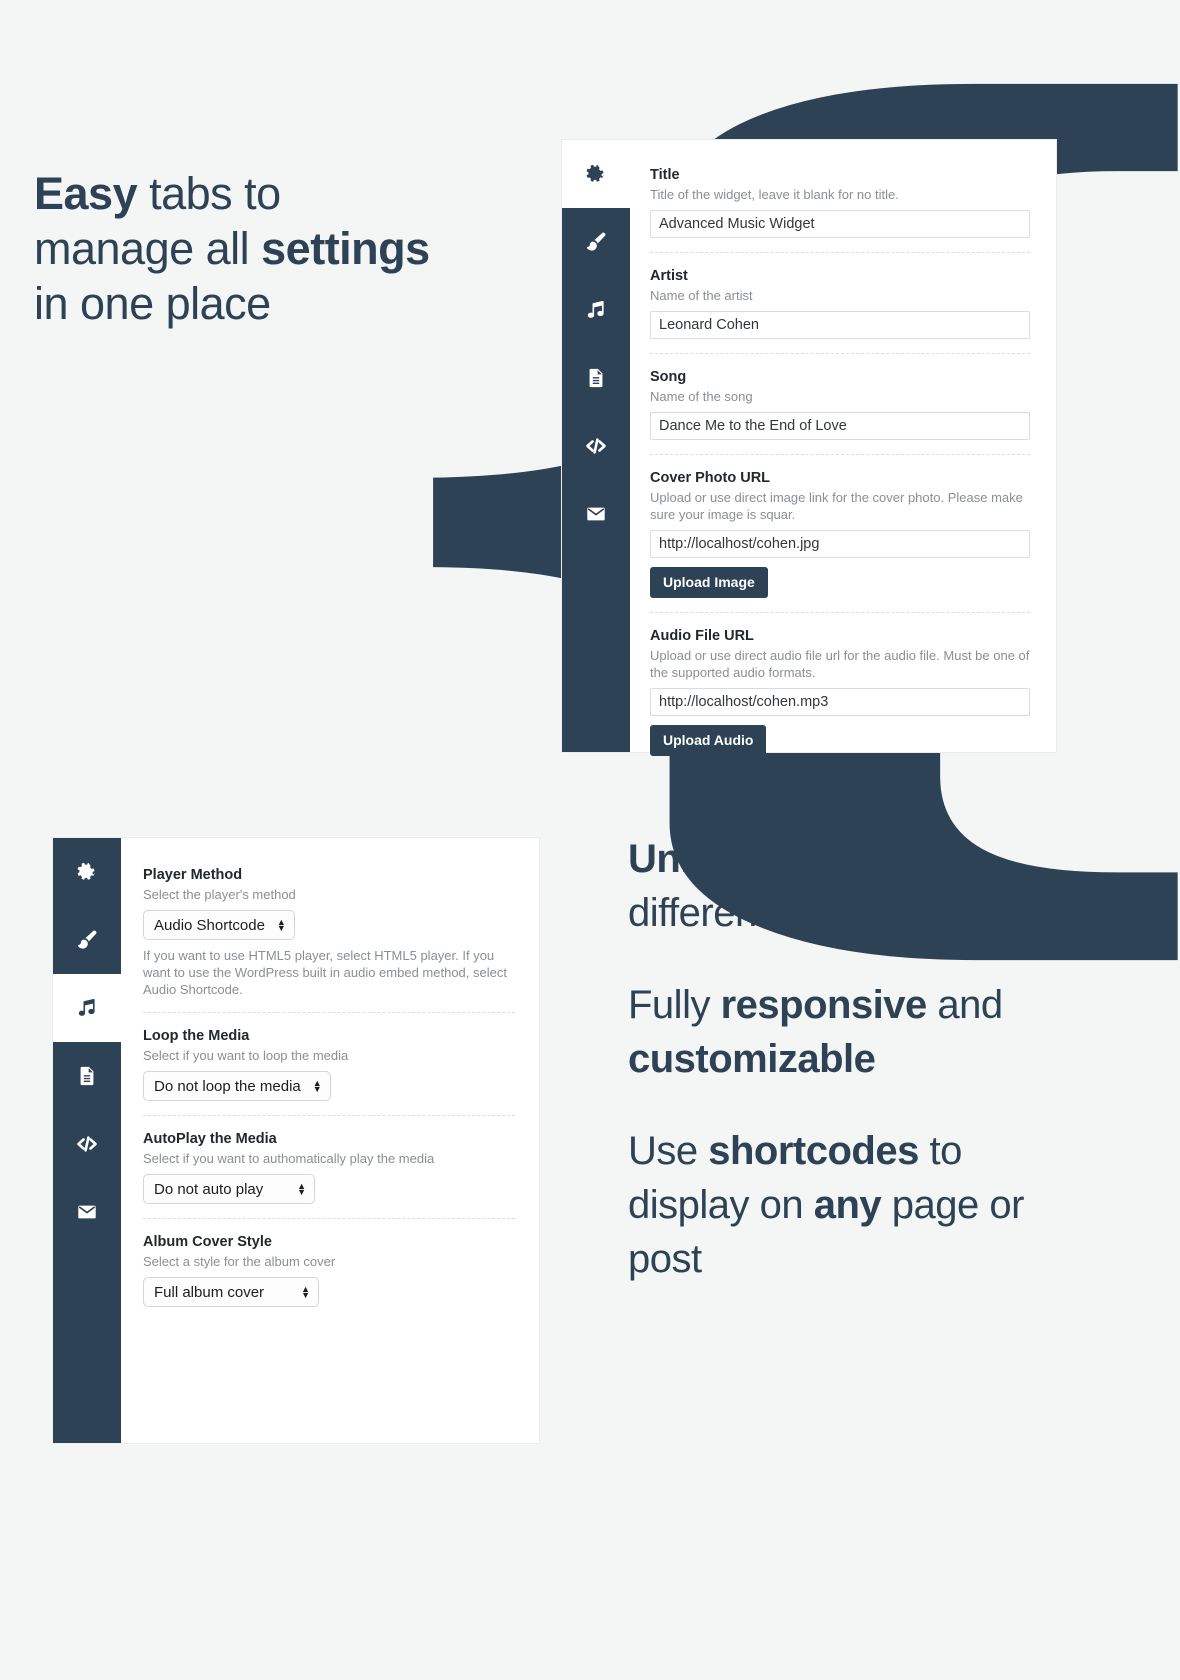 The width and height of the screenshot is (1180, 1680). I want to click on promo-text-and: and, so click(964, 1005).